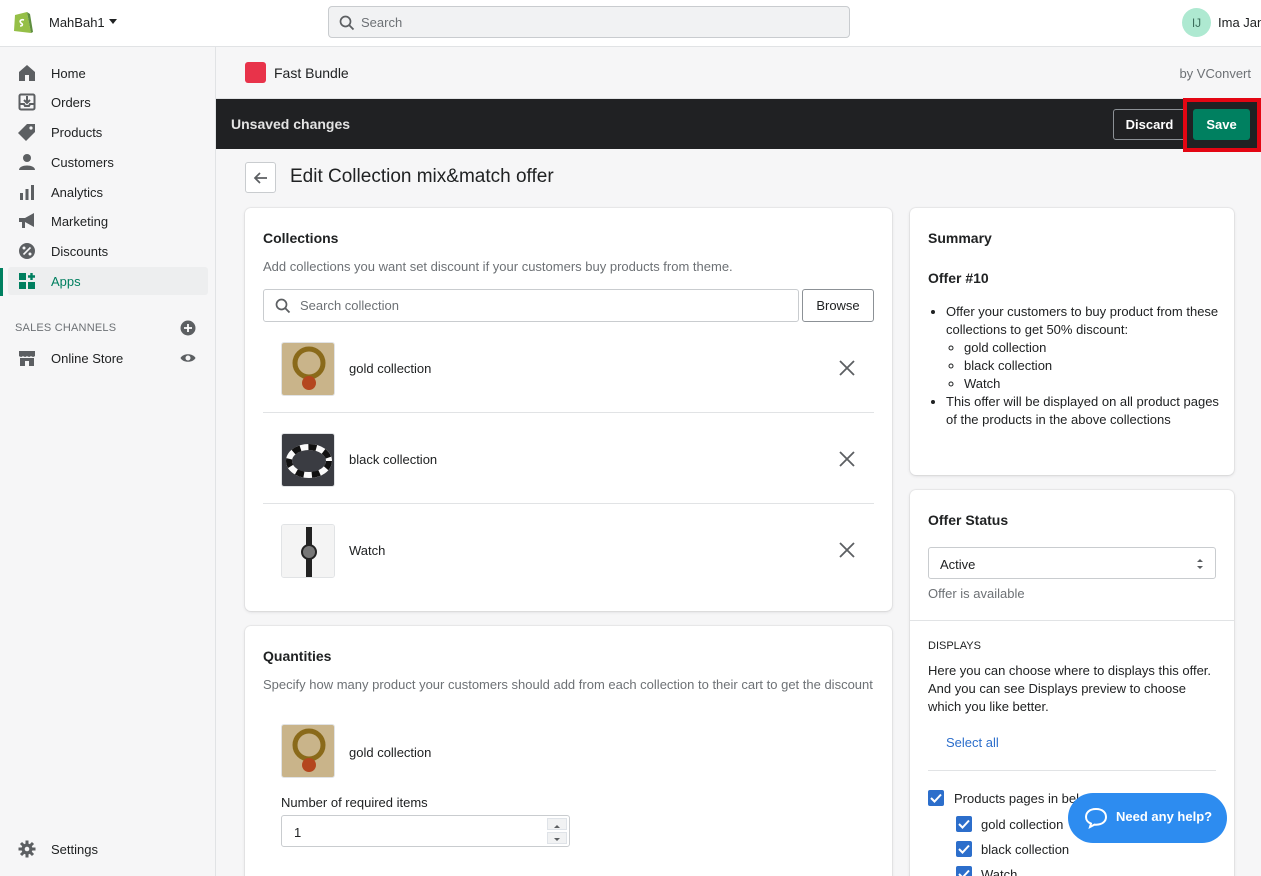  I want to click on summary-sub-item: gold collection, so click(1092, 348).